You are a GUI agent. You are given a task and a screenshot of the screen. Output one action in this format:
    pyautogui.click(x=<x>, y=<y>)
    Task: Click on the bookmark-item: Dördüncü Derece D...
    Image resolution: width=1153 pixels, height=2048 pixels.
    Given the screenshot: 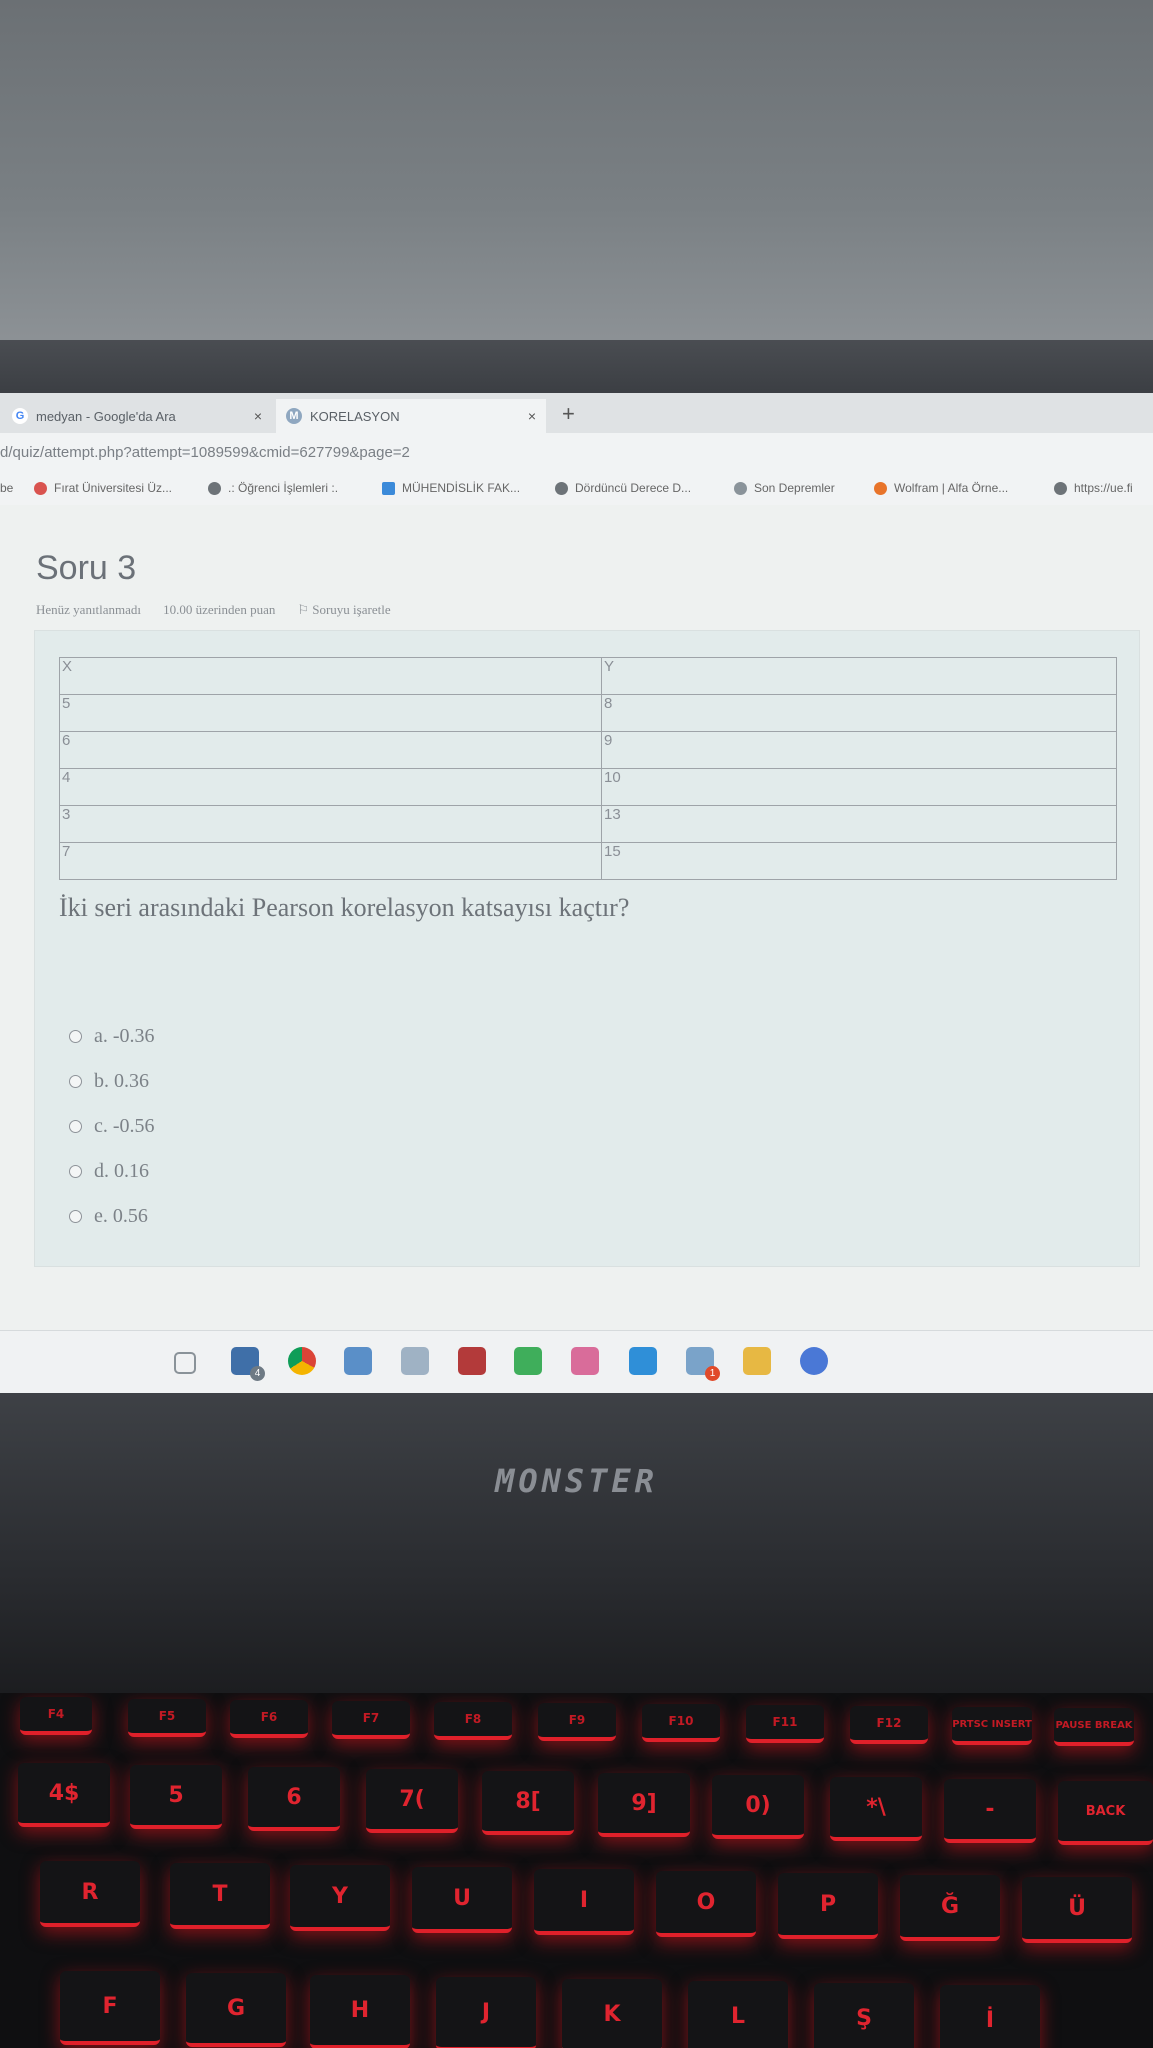 What is the action you would take?
    pyautogui.click(x=623, y=488)
    